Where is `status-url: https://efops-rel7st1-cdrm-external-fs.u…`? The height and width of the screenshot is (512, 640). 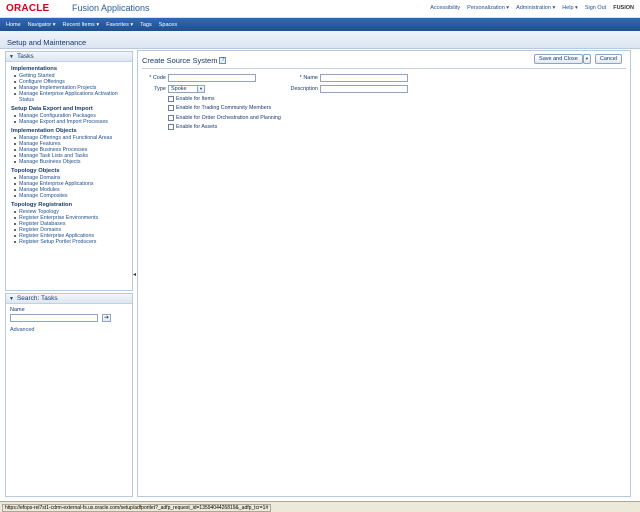 status-url: https://efops-rel7st1-cdrm-external-fs.u… is located at coordinates (137, 508).